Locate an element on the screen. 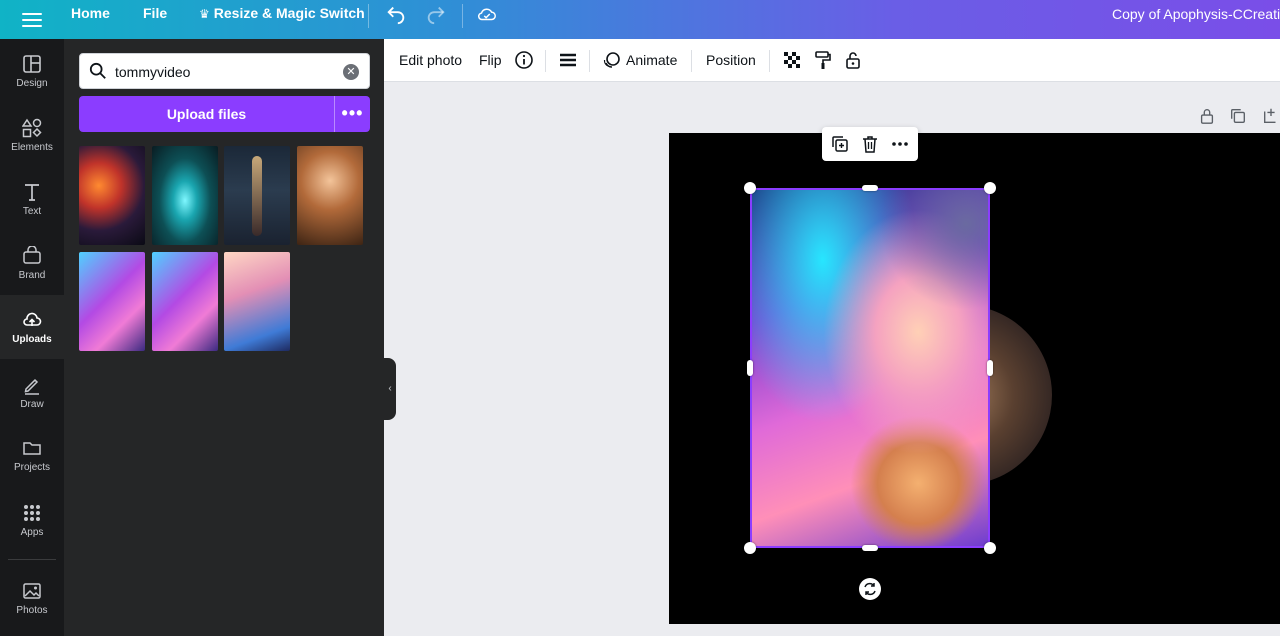  rail-item-text: Text is located at coordinates (32, 199).